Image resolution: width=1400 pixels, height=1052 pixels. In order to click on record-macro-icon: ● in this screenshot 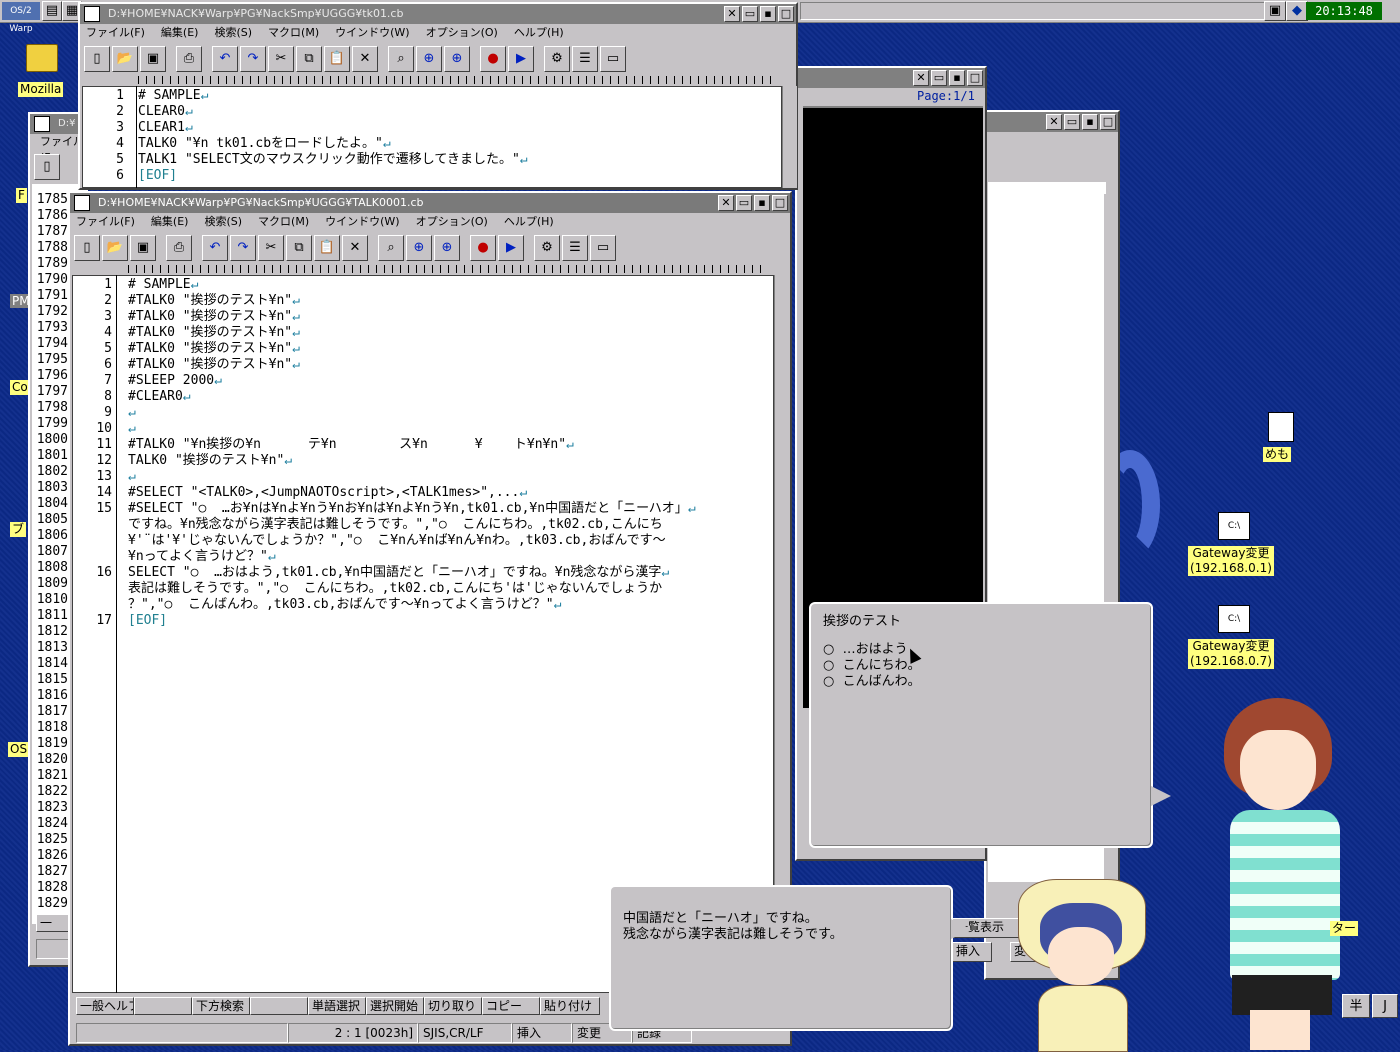, I will do `click(493, 59)`.